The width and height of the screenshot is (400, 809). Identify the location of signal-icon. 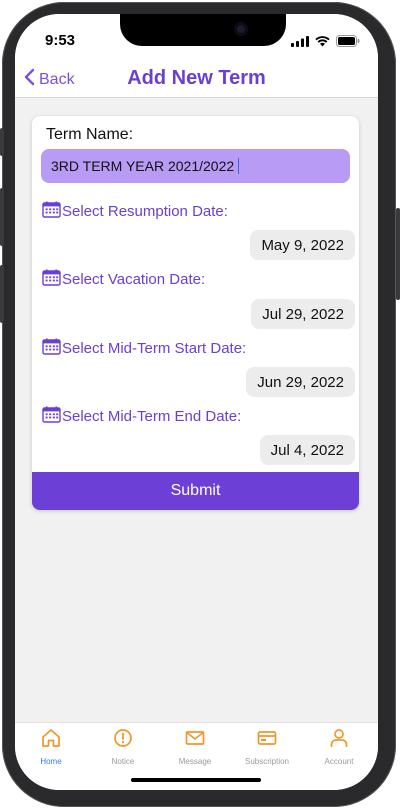
(300, 43).